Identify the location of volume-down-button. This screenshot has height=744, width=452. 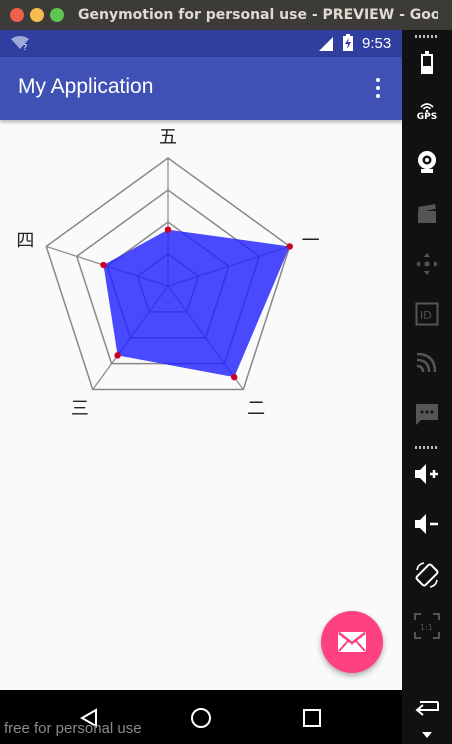
(427, 524).